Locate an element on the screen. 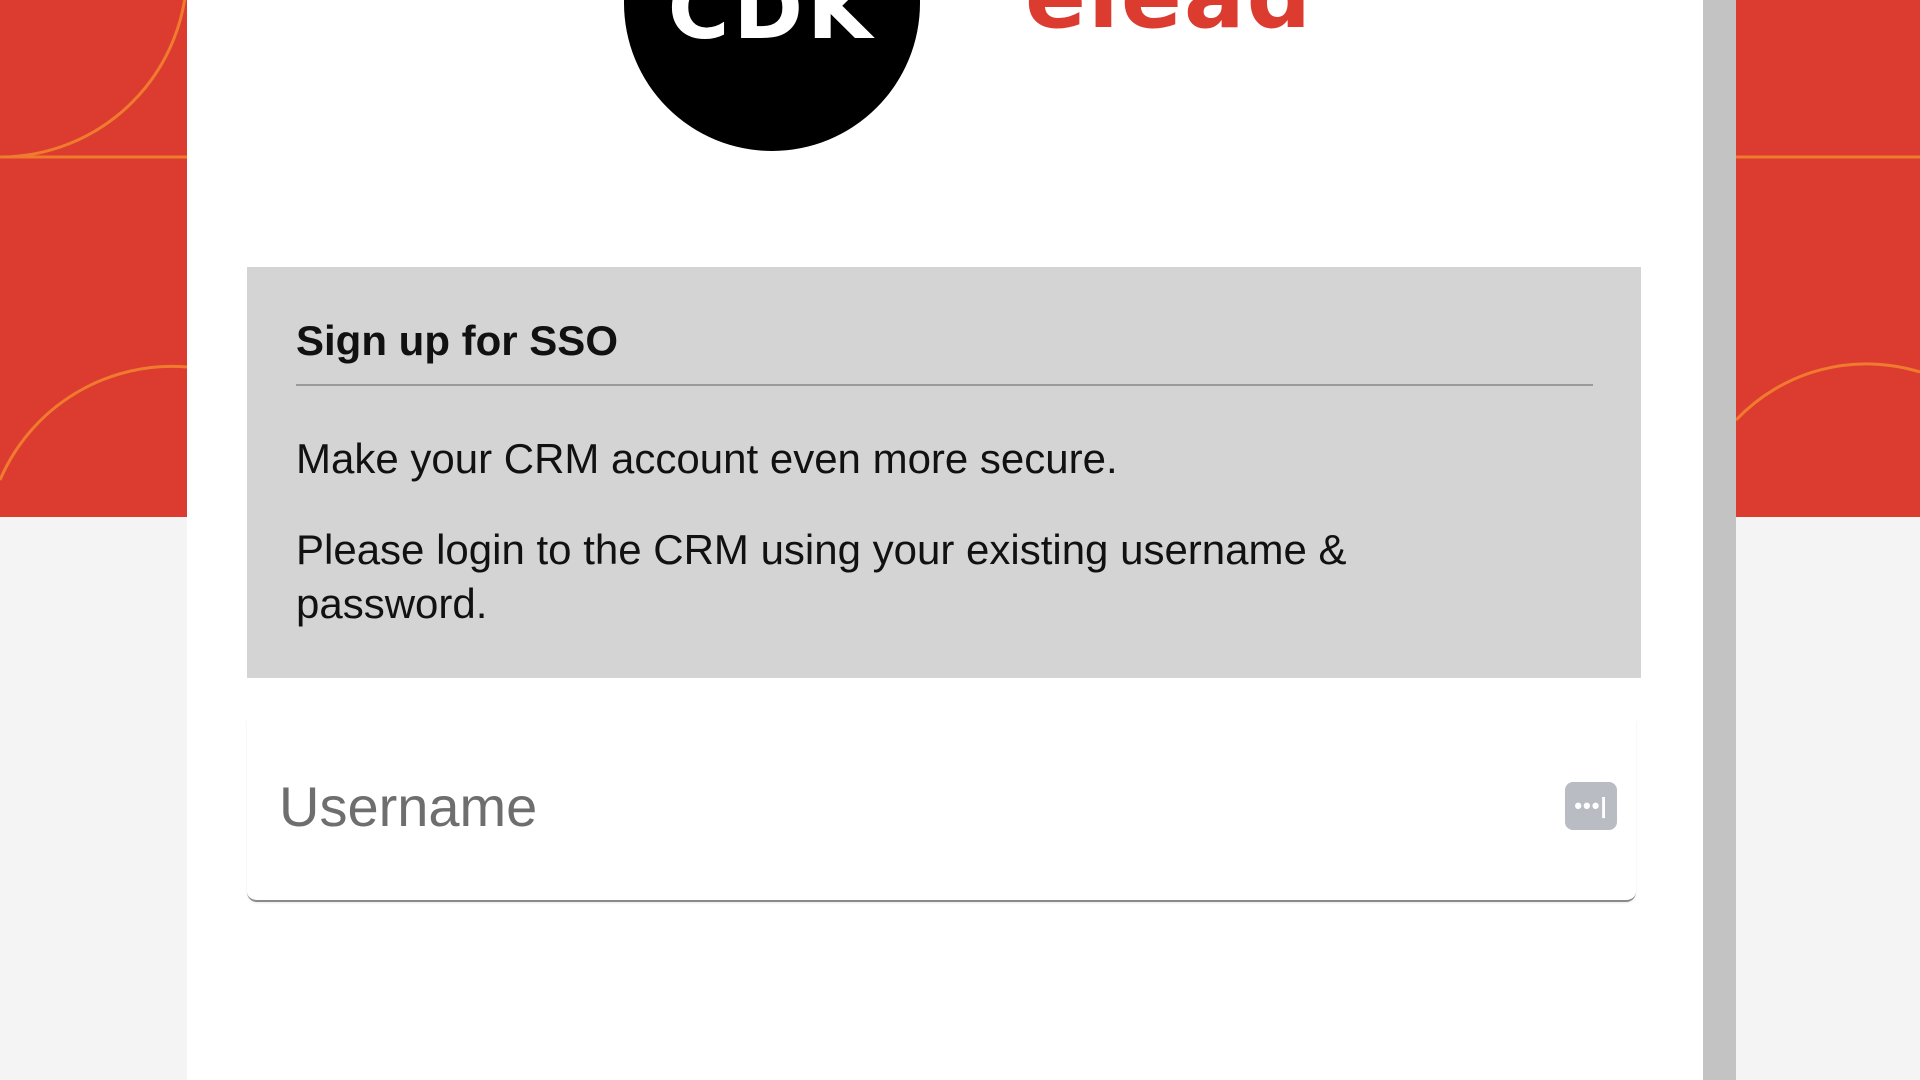 The height and width of the screenshot is (1080, 1920). sso-notice-line1: Make your CRM account even more secure. is located at coordinates (707, 458).